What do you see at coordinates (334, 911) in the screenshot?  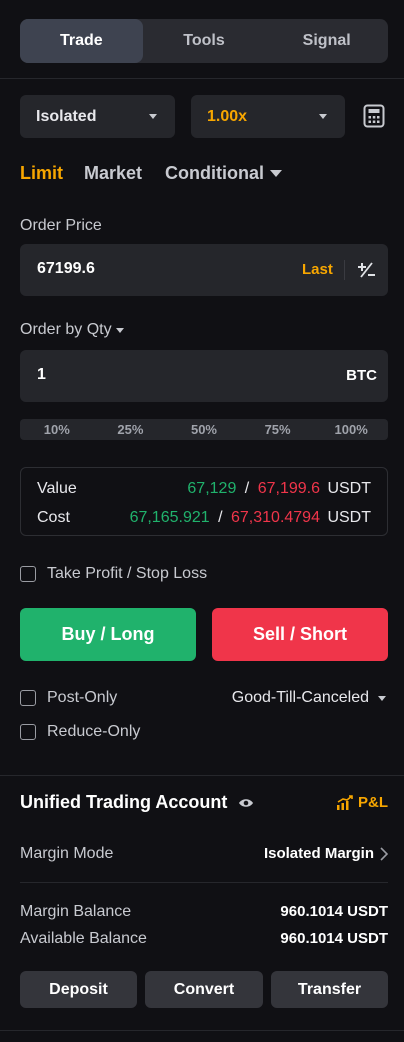 I see `margin-balance-value: 960.1014 USDT` at bounding box center [334, 911].